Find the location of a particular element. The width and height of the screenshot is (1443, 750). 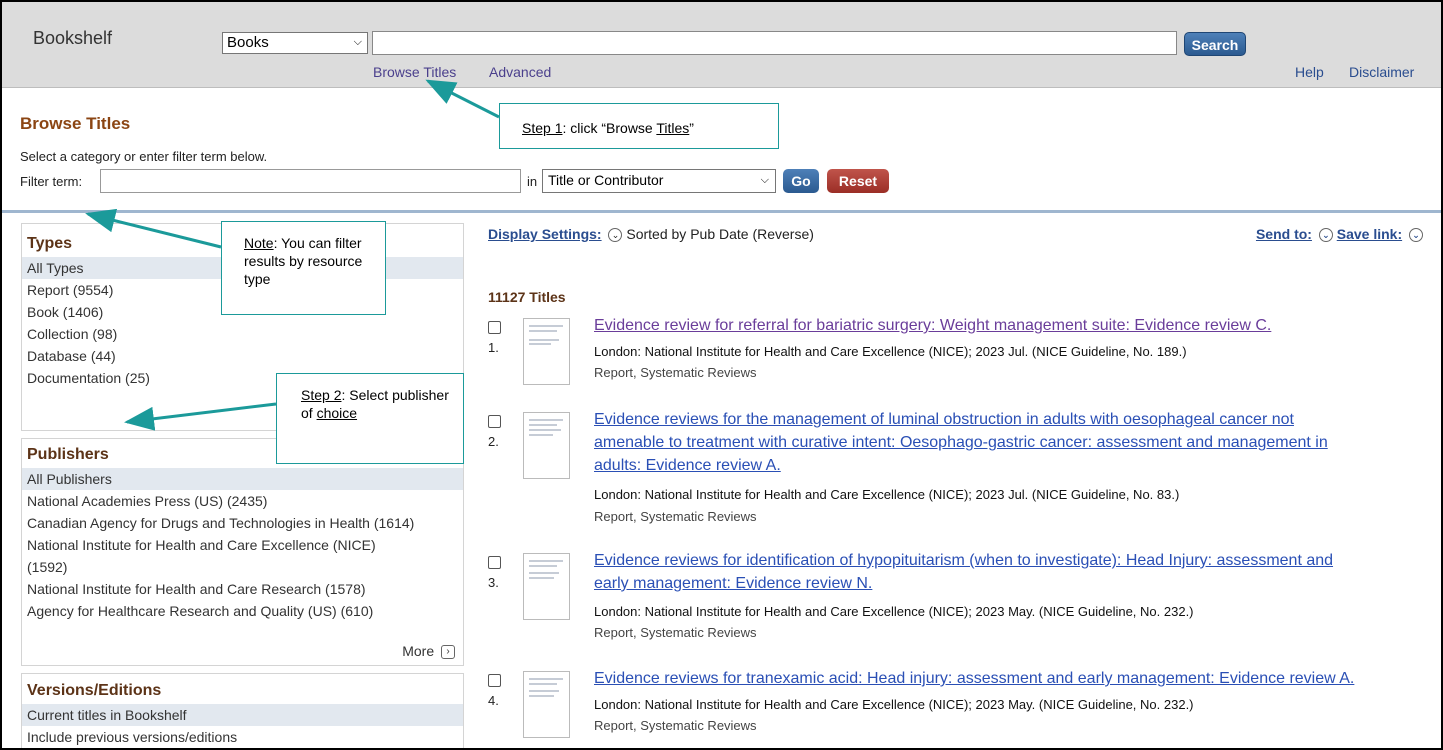

result-number: 1. is located at coordinates (493, 347).